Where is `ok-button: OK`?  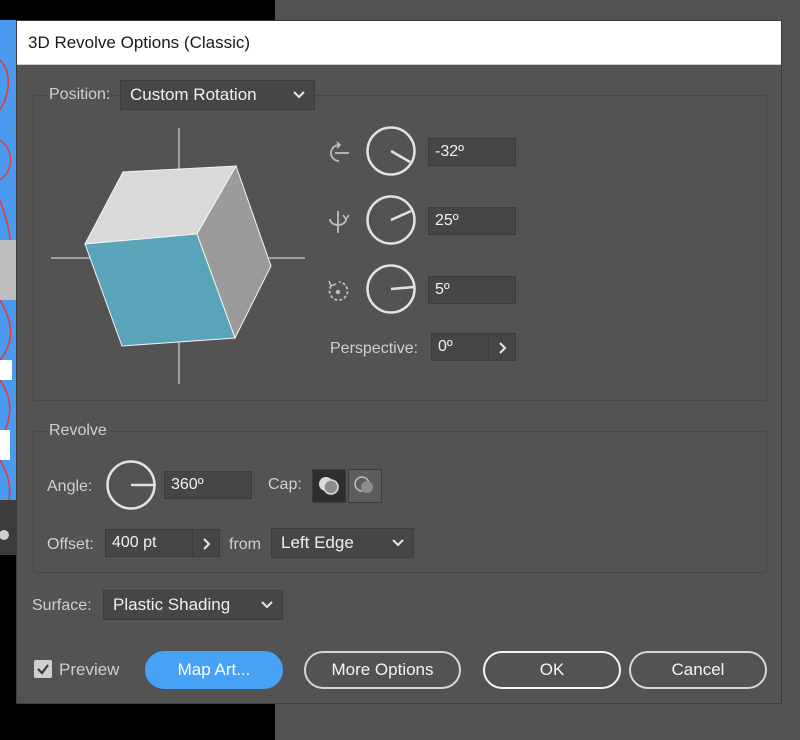 ok-button: OK is located at coordinates (552, 670).